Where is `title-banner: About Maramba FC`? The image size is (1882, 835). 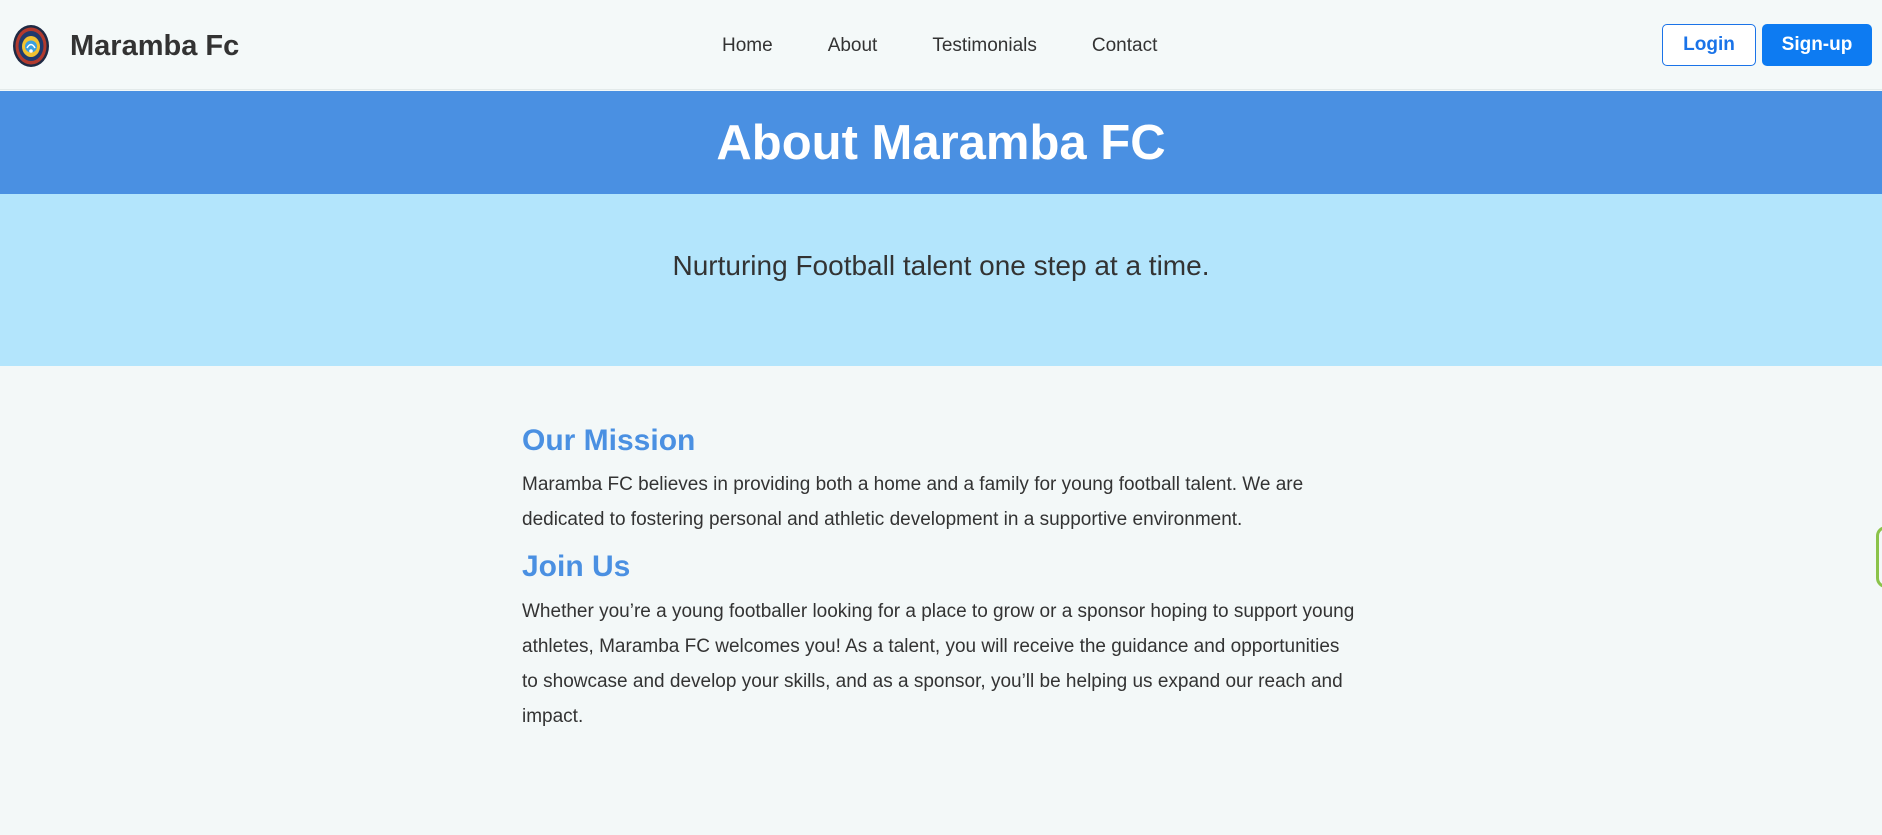
title-banner: About Maramba FC is located at coordinates (941, 142).